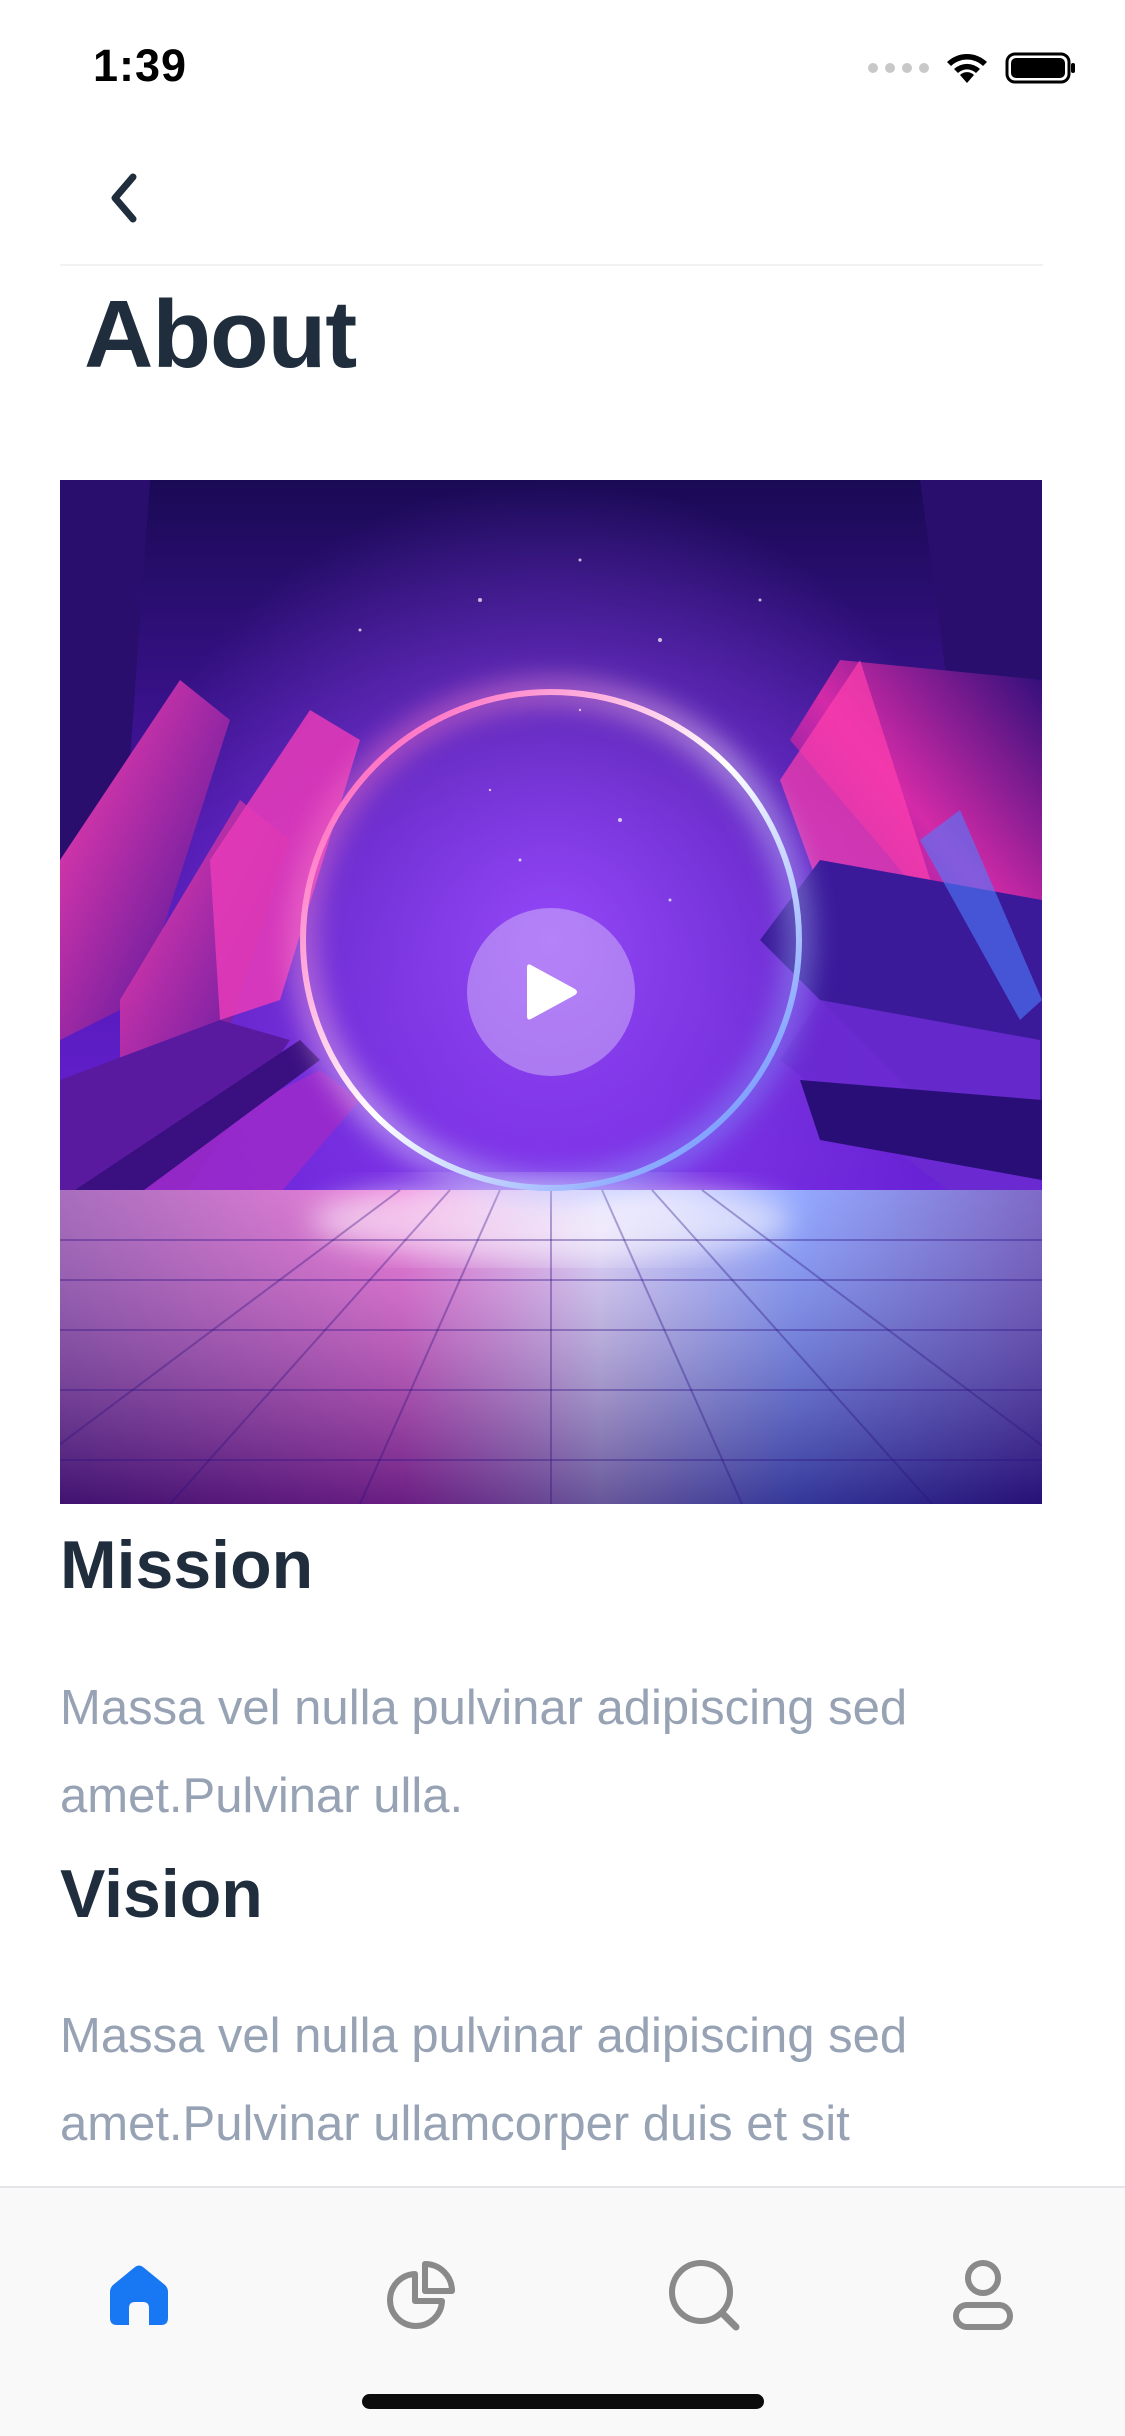 This screenshot has width=1125, height=2436. What do you see at coordinates (140, 65) in the screenshot?
I see `status-time: 1:39` at bounding box center [140, 65].